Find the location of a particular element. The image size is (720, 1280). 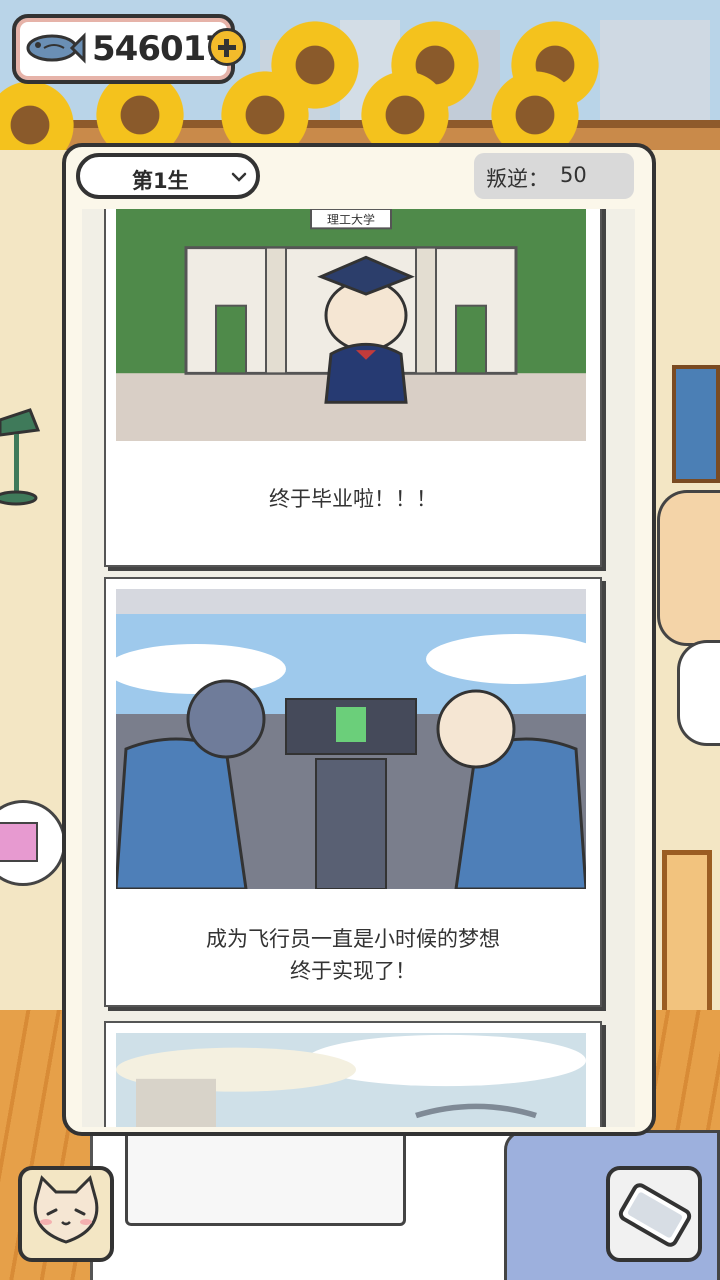

story-caption: 终于毕业啦！！！ is located at coordinates (353, 499).